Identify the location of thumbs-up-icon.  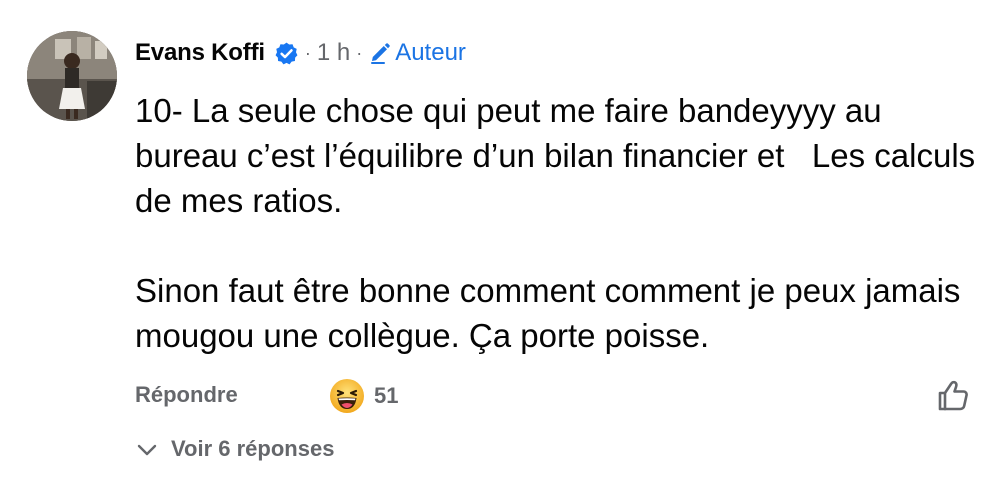
(953, 395).